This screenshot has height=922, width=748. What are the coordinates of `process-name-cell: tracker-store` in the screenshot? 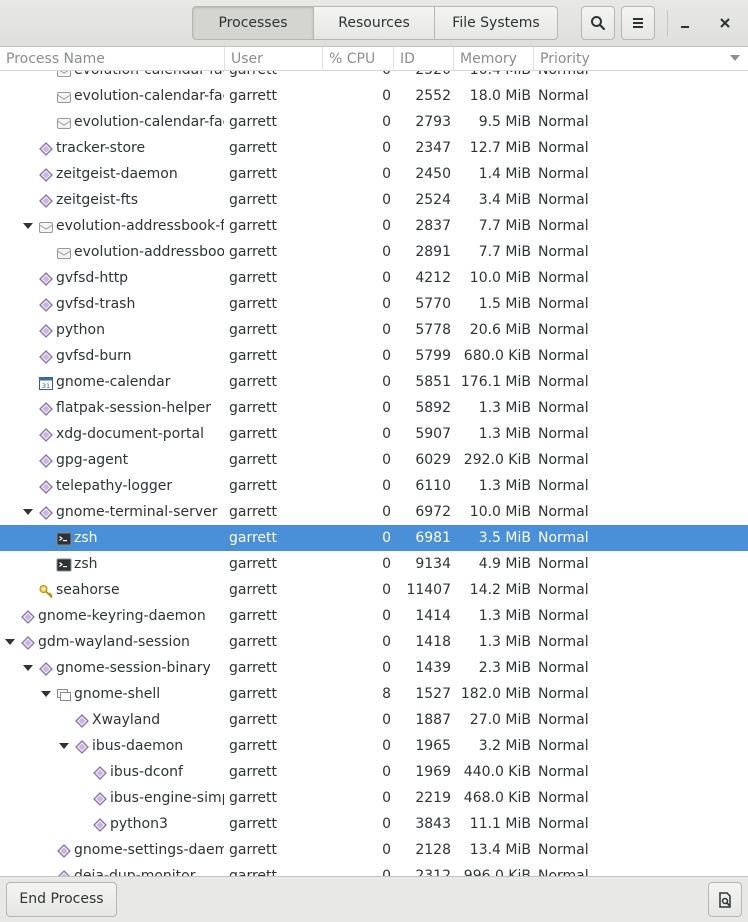 It's located at (112, 148).